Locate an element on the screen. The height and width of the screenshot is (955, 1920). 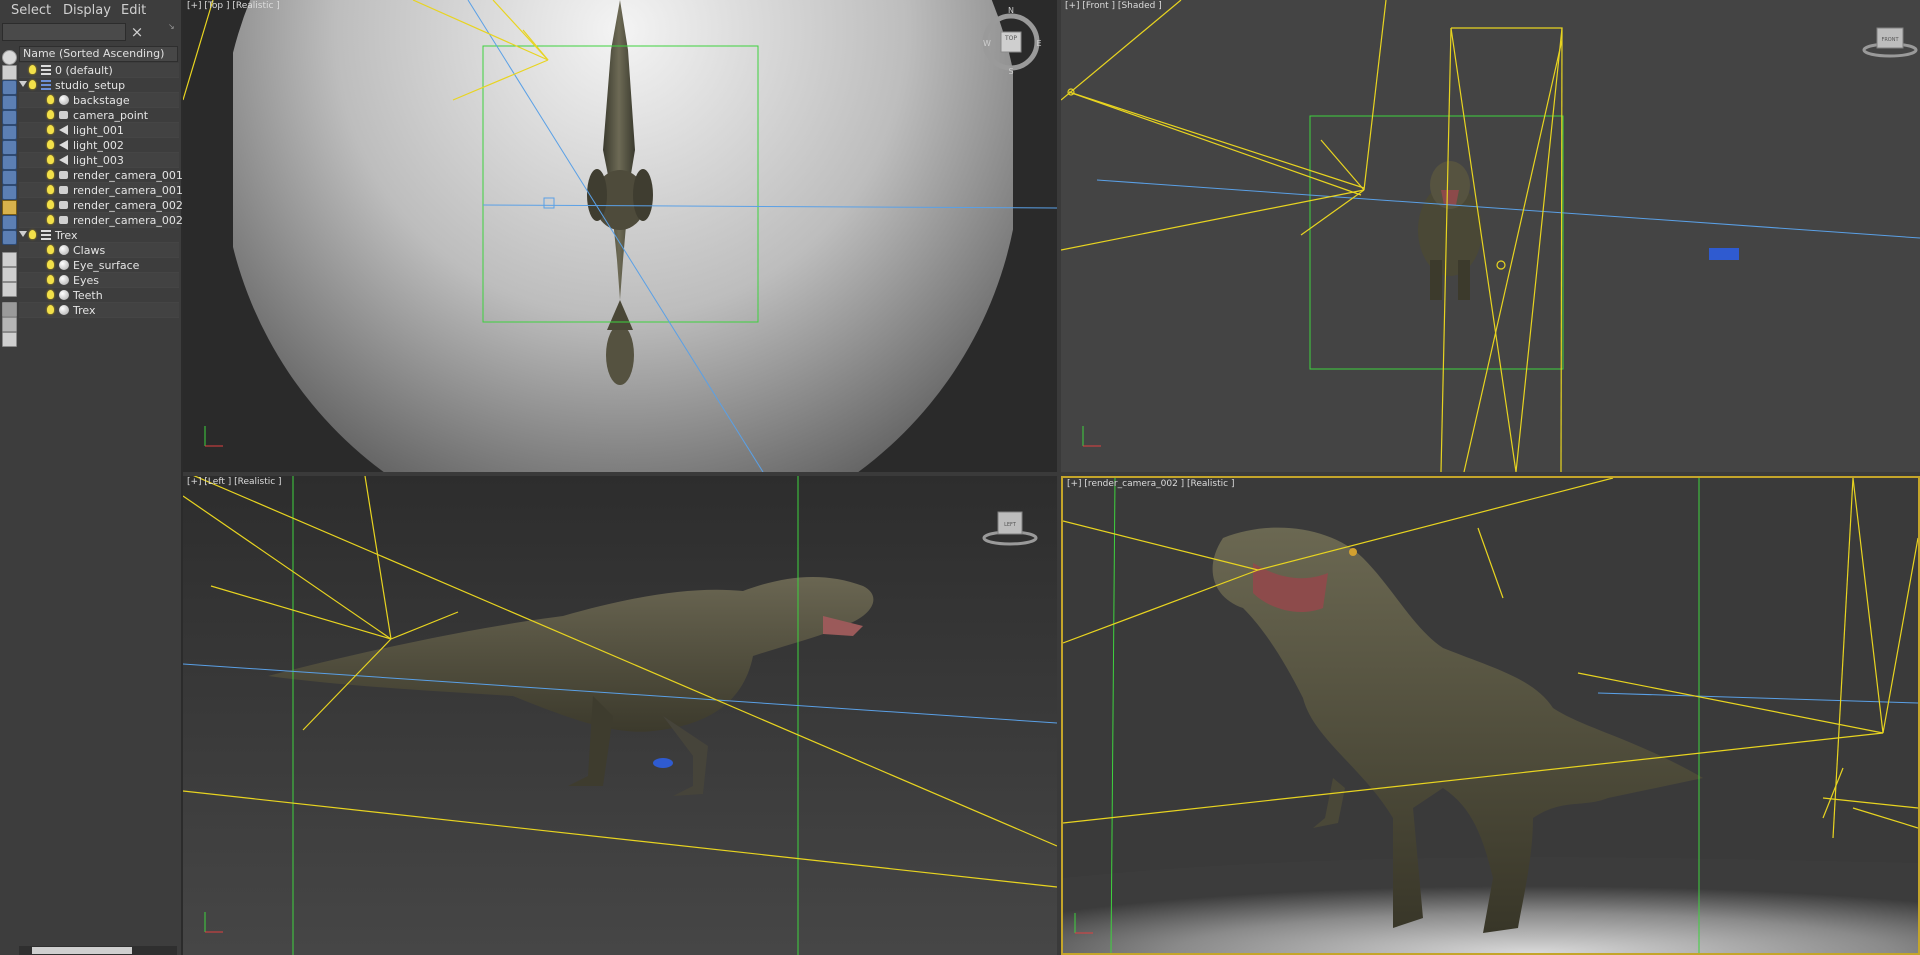
compass-n: N is located at coordinates (1011, 10).